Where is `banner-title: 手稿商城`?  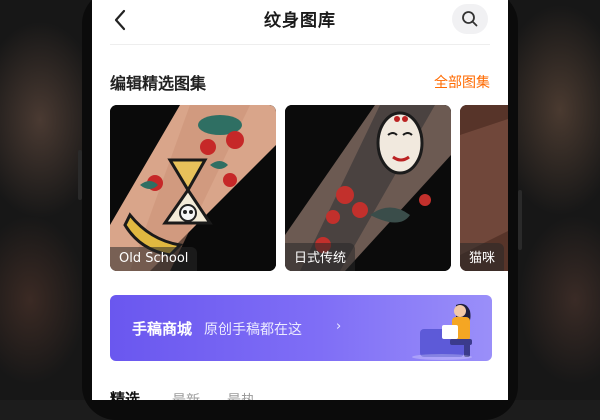
banner-title: 手稿商城 is located at coordinates (162, 329).